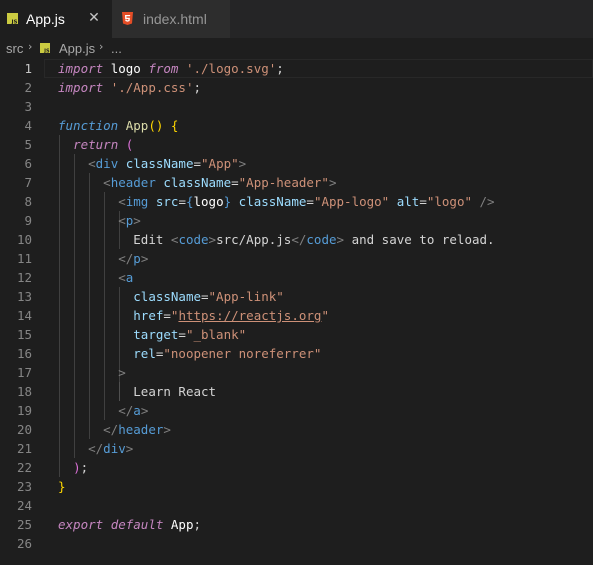 The image size is (593, 565). I want to click on attribute-value: "App-header", so click(283, 182).